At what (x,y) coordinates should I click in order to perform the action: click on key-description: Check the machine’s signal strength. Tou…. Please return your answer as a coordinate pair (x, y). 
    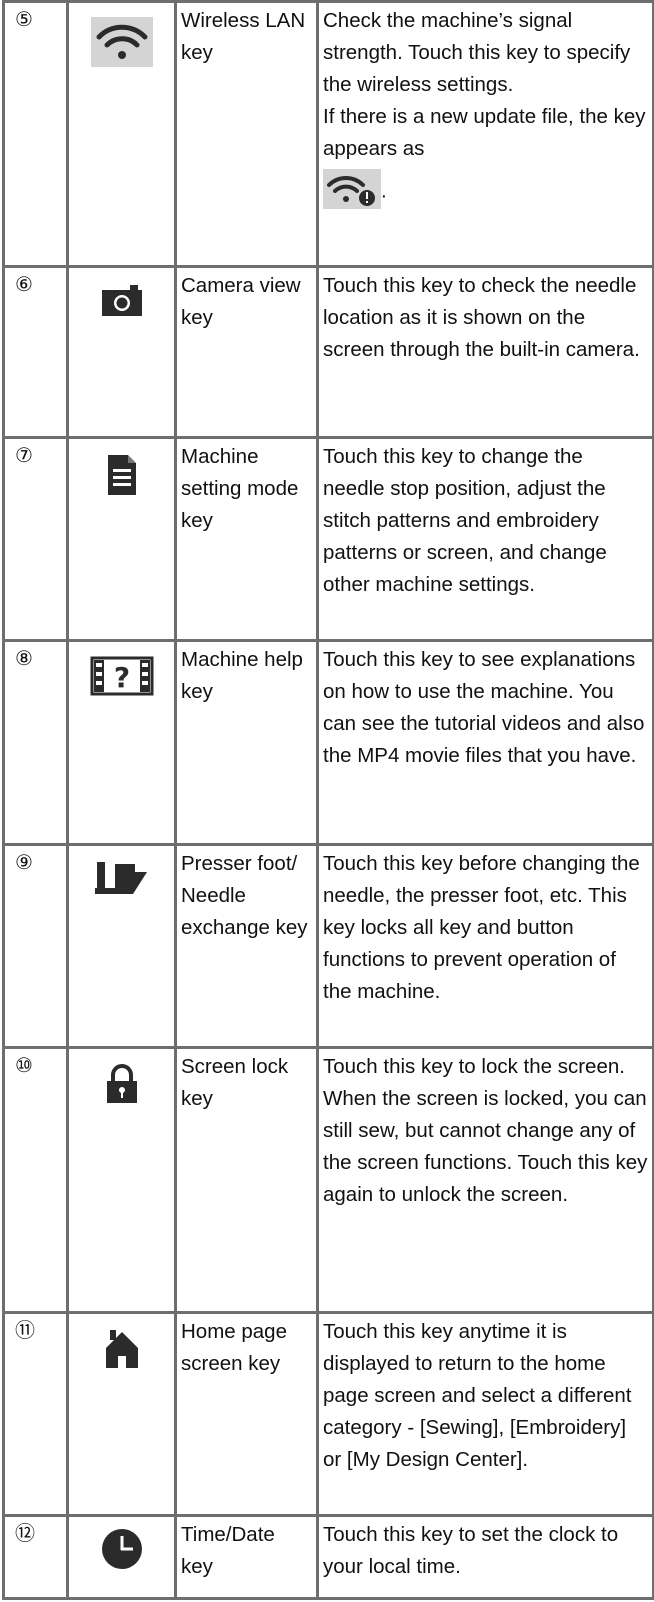
    Looking at the image, I should click on (485, 111).